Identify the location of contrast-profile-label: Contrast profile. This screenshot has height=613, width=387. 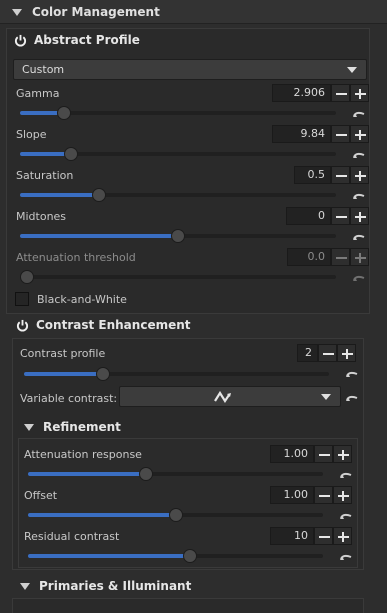
(63, 353).